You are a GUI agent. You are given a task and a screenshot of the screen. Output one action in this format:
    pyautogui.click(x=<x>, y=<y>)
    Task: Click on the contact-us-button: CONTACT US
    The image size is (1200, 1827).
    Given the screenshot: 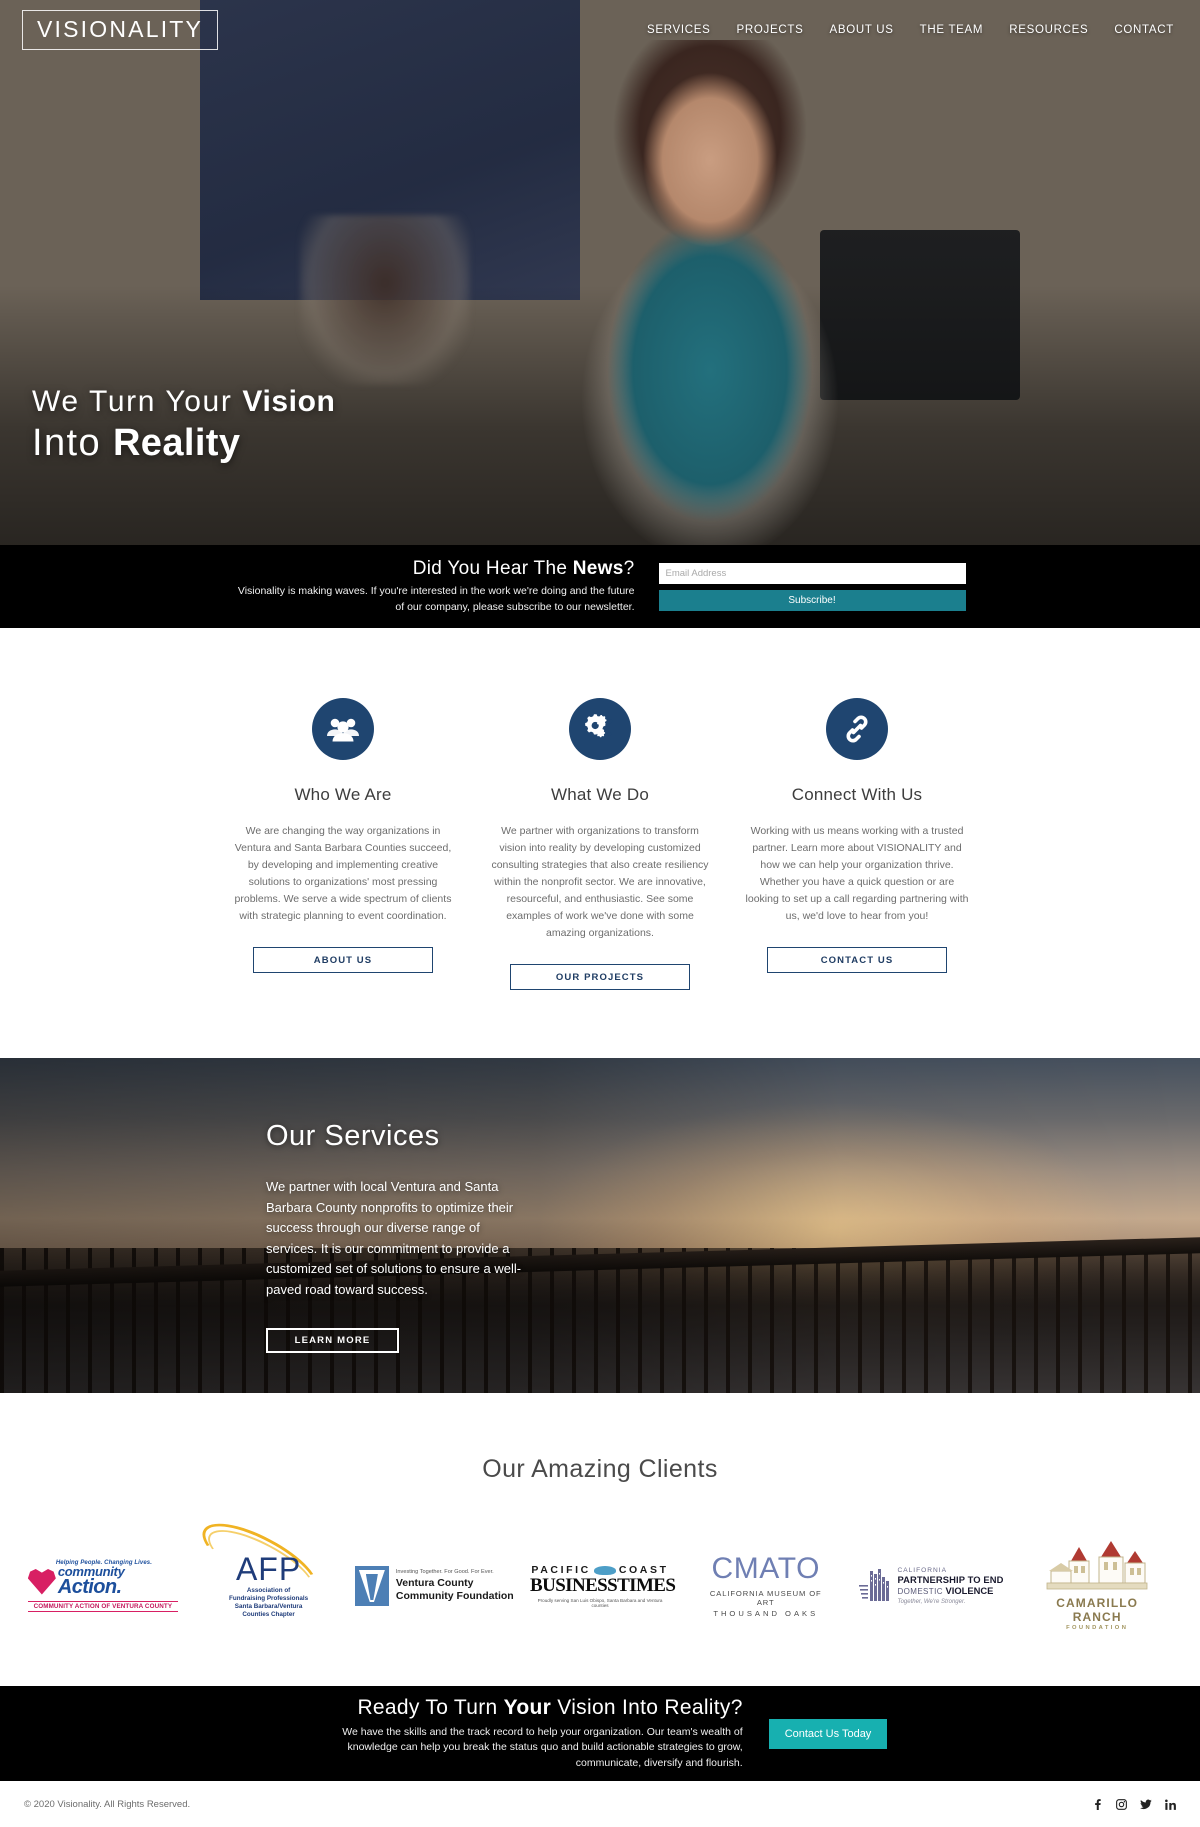 What is the action you would take?
    pyautogui.click(x=857, y=960)
    